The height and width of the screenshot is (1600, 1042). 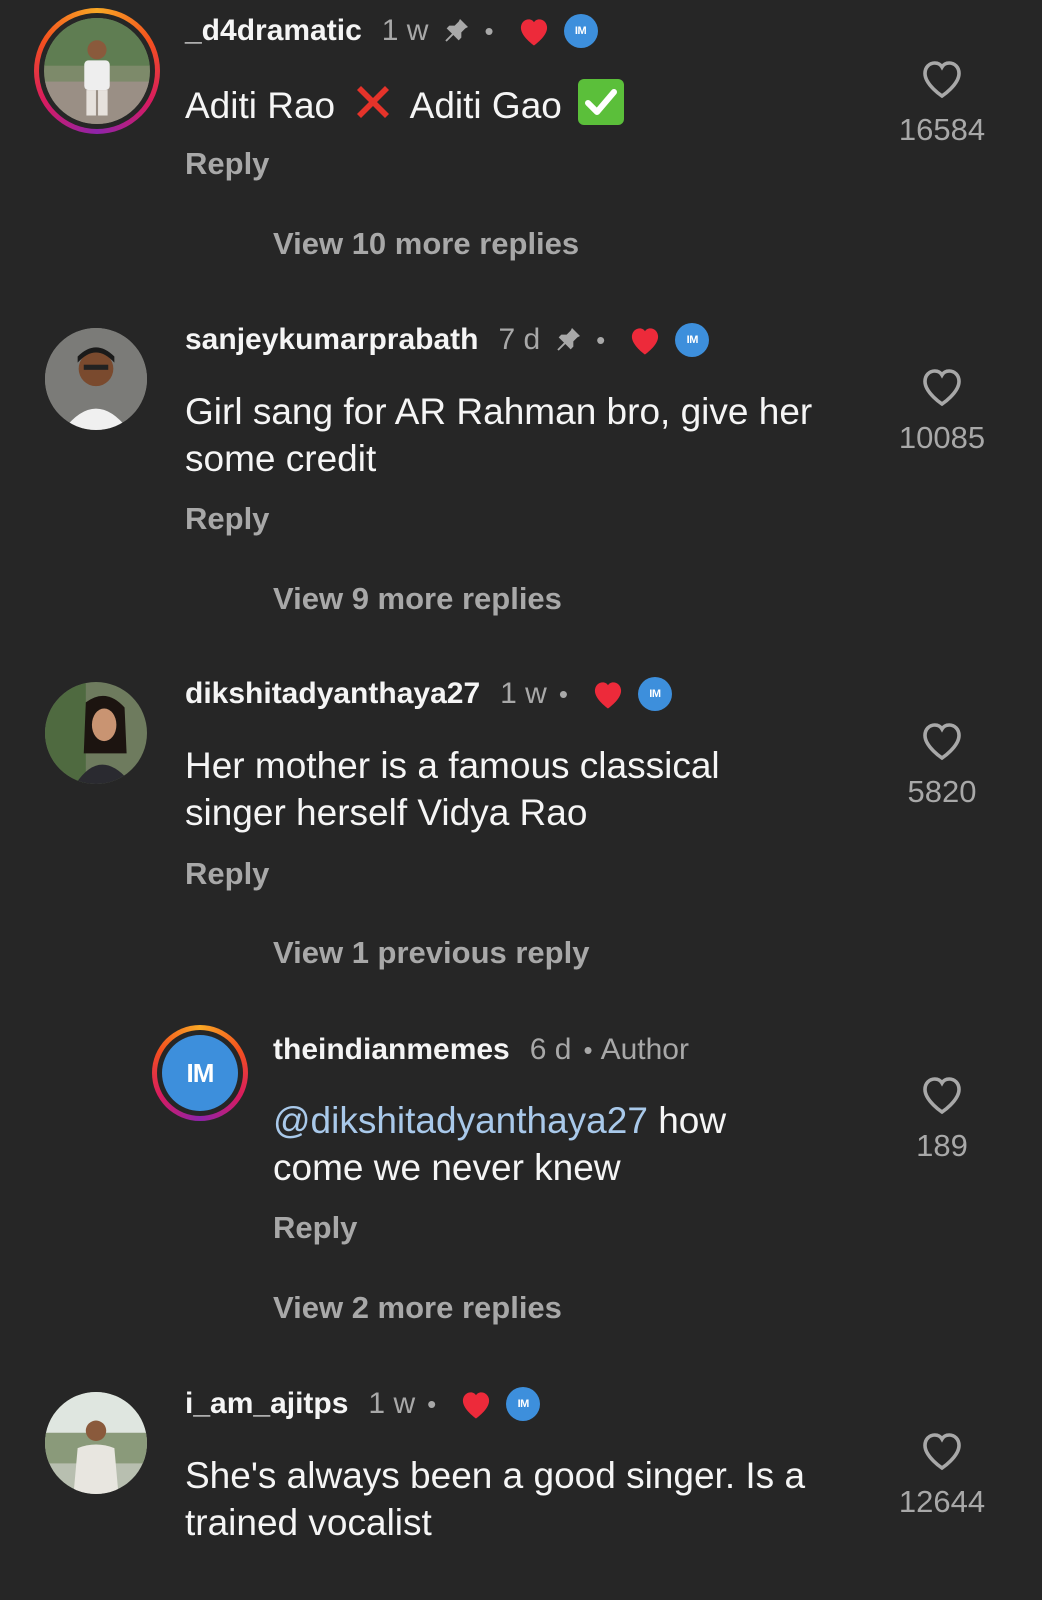 I want to click on cross-mark-icon, so click(x=373, y=102).